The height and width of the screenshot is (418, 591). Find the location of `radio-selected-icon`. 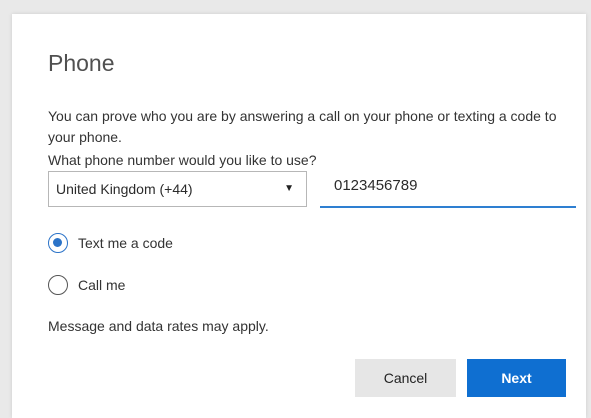

radio-selected-icon is located at coordinates (58, 243).